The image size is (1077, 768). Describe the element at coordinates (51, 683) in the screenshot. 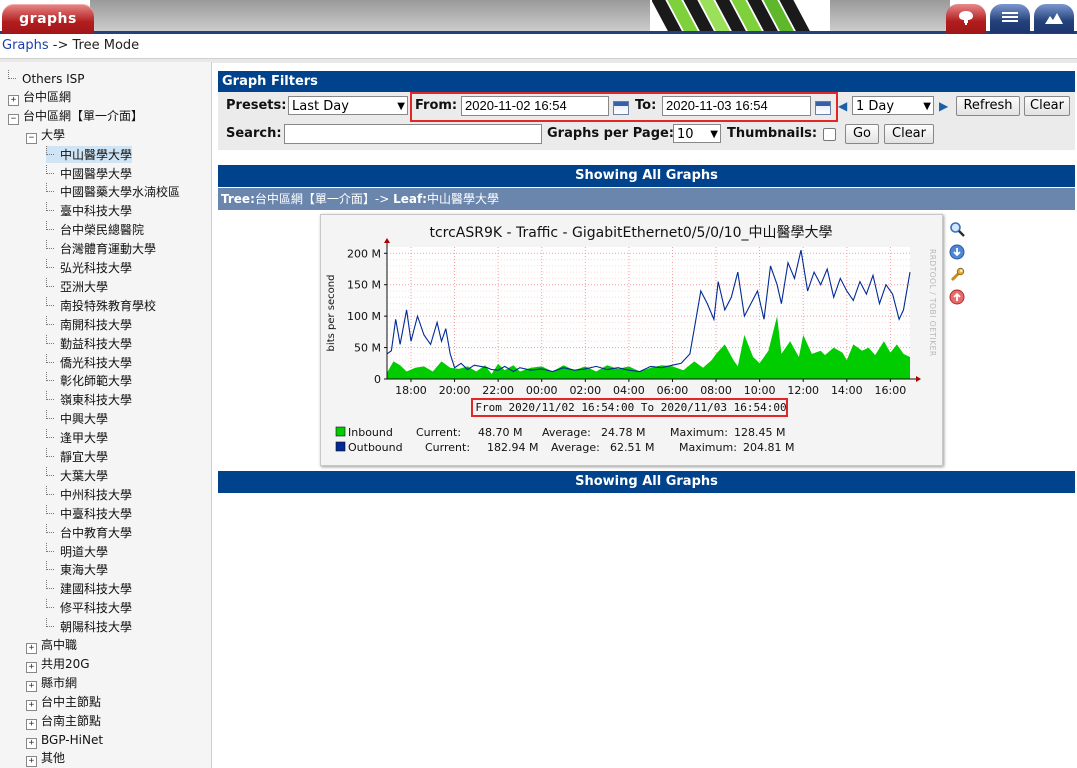

I see `tree-node: + 縣市網` at that location.